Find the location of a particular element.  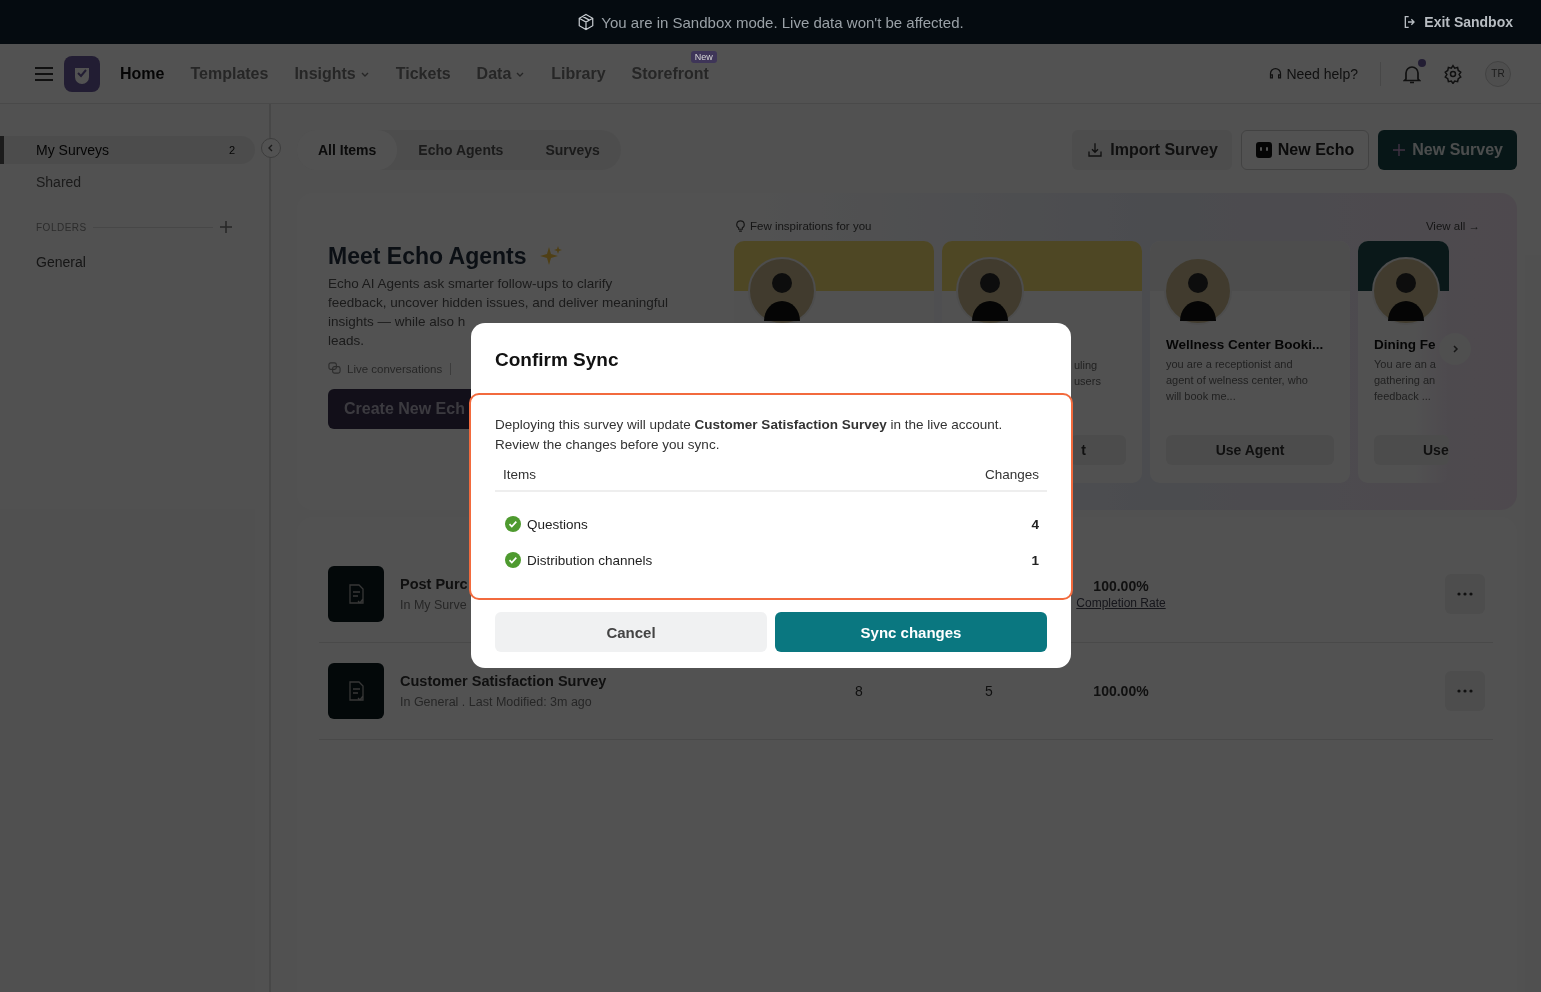

table-cell: 4 is located at coordinates (1035, 524).